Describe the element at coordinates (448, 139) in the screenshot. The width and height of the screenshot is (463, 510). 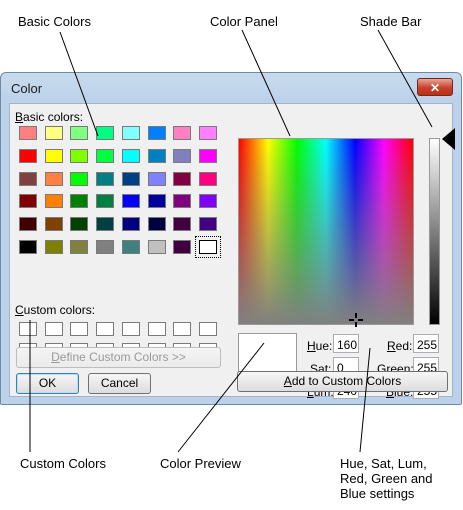
I see `shade-slider-arrow` at that location.